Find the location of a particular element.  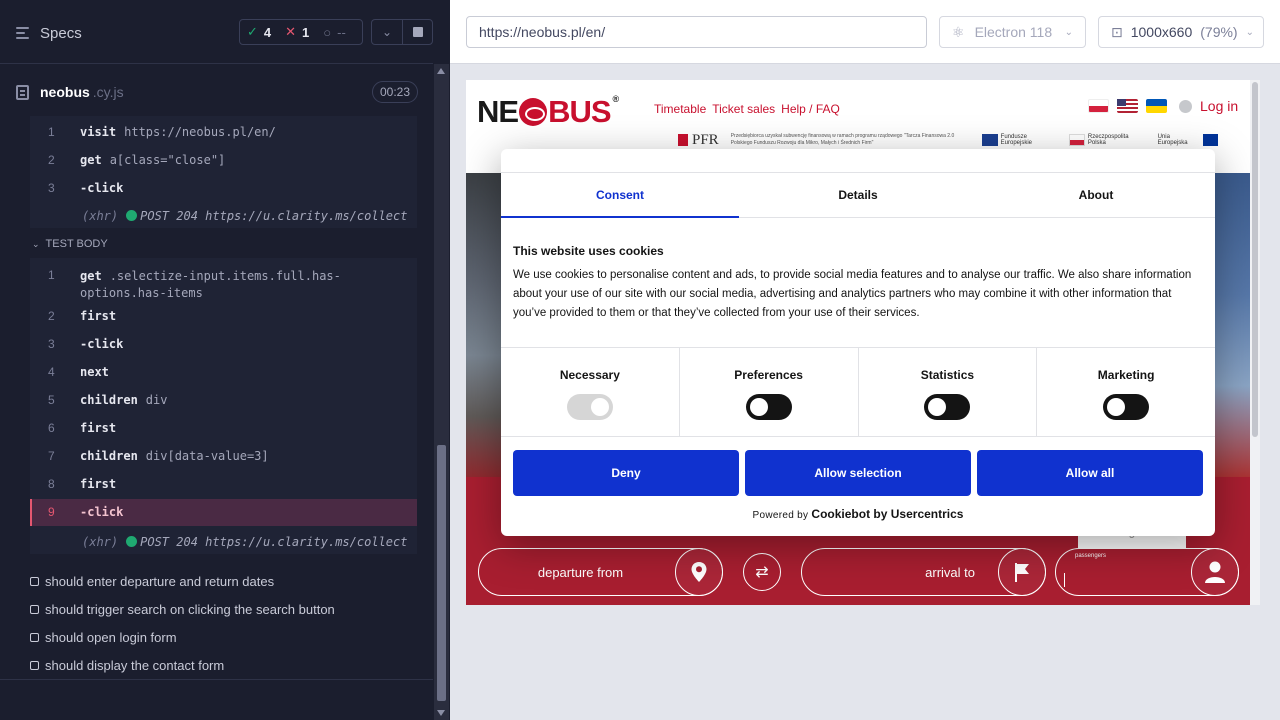

cookie-title: This website uses cookies is located at coordinates (588, 251).